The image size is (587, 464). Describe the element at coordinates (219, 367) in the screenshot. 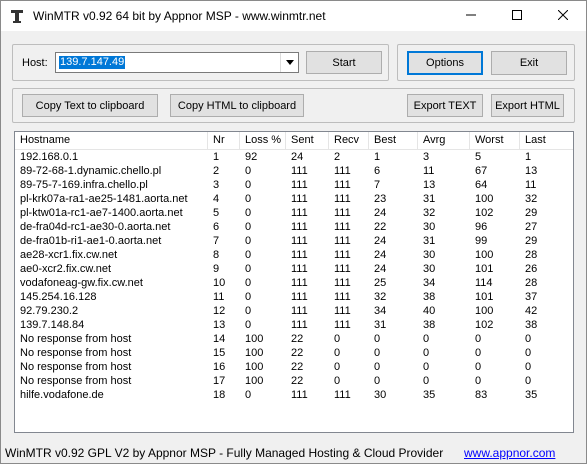

I see `table-cell: 16` at that location.